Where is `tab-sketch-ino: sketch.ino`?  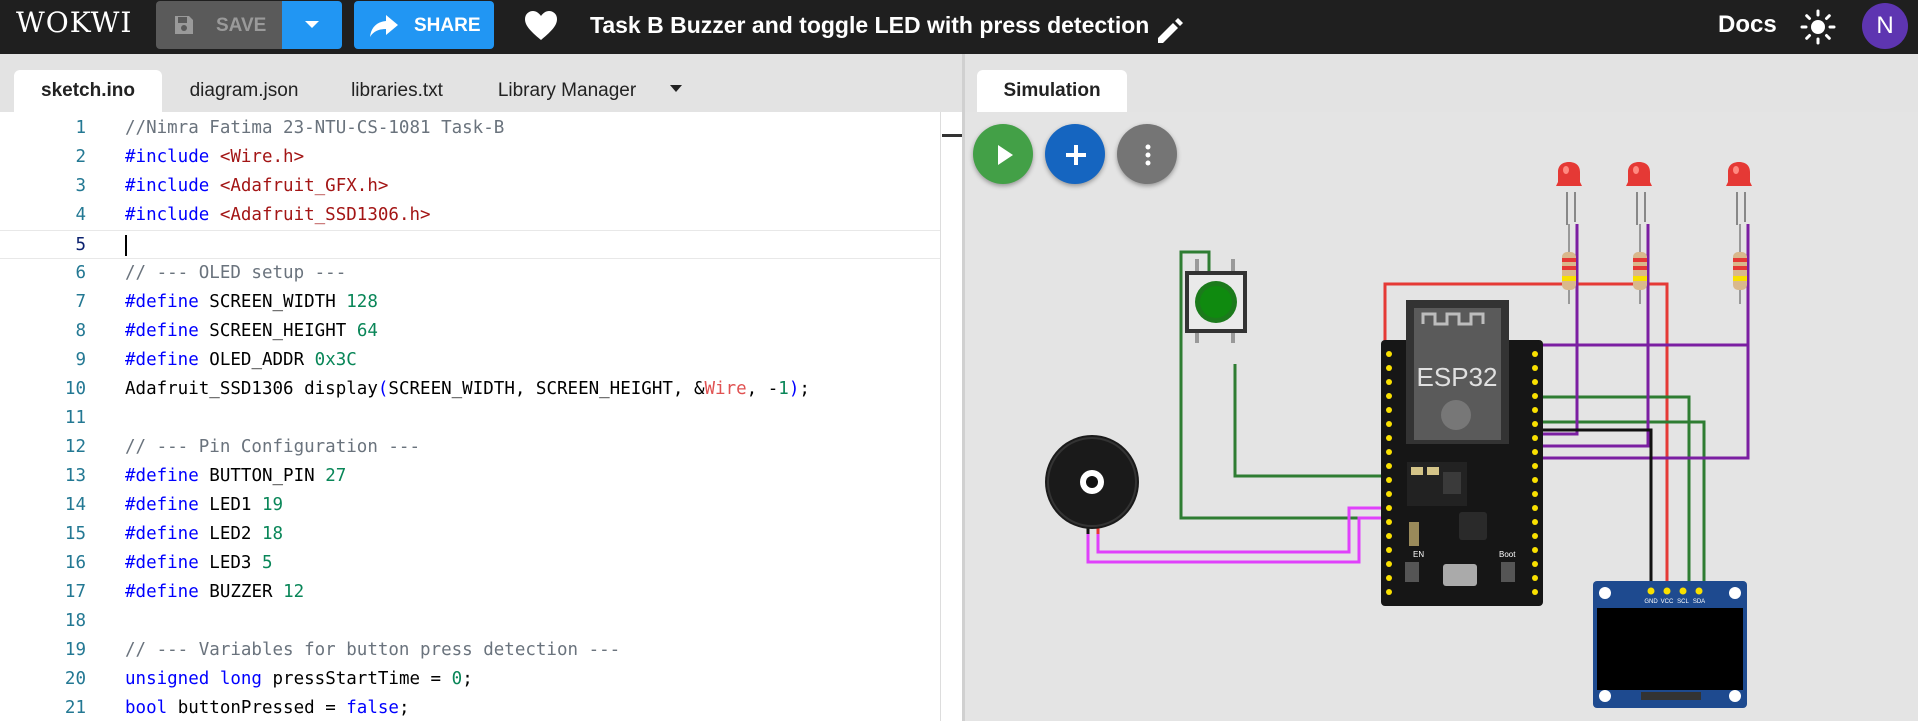 tab-sketch-ino: sketch.ino is located at coordinates (88, 91).